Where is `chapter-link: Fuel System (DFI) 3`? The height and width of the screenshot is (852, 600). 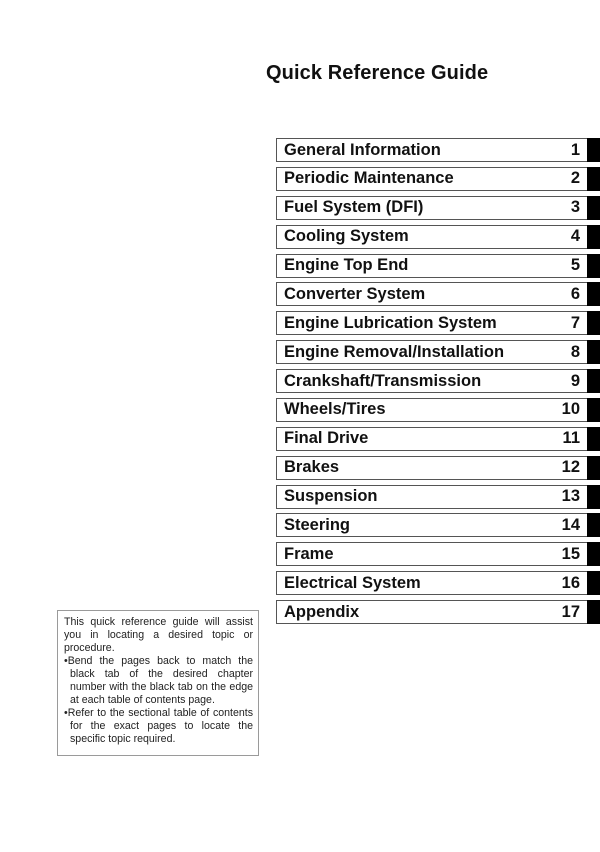
chapter-link: Fuel System (DFI) 3 is located at coordinates (431, 207).